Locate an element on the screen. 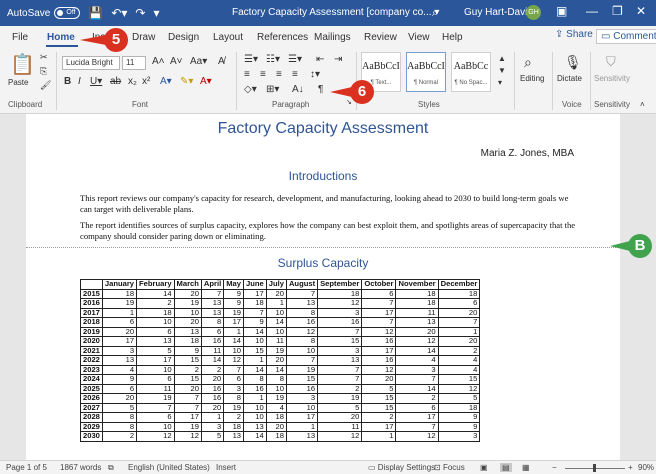  tab-draw: Draw is located at coordinates (143, 37).